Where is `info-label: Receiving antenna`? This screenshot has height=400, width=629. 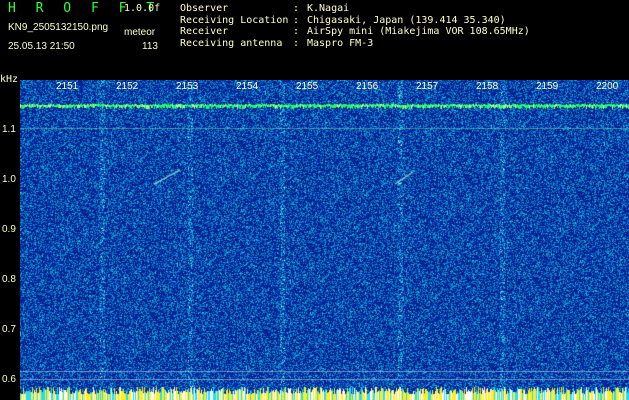
info-label: Receiving antenna is located at coordinates (231, 43).